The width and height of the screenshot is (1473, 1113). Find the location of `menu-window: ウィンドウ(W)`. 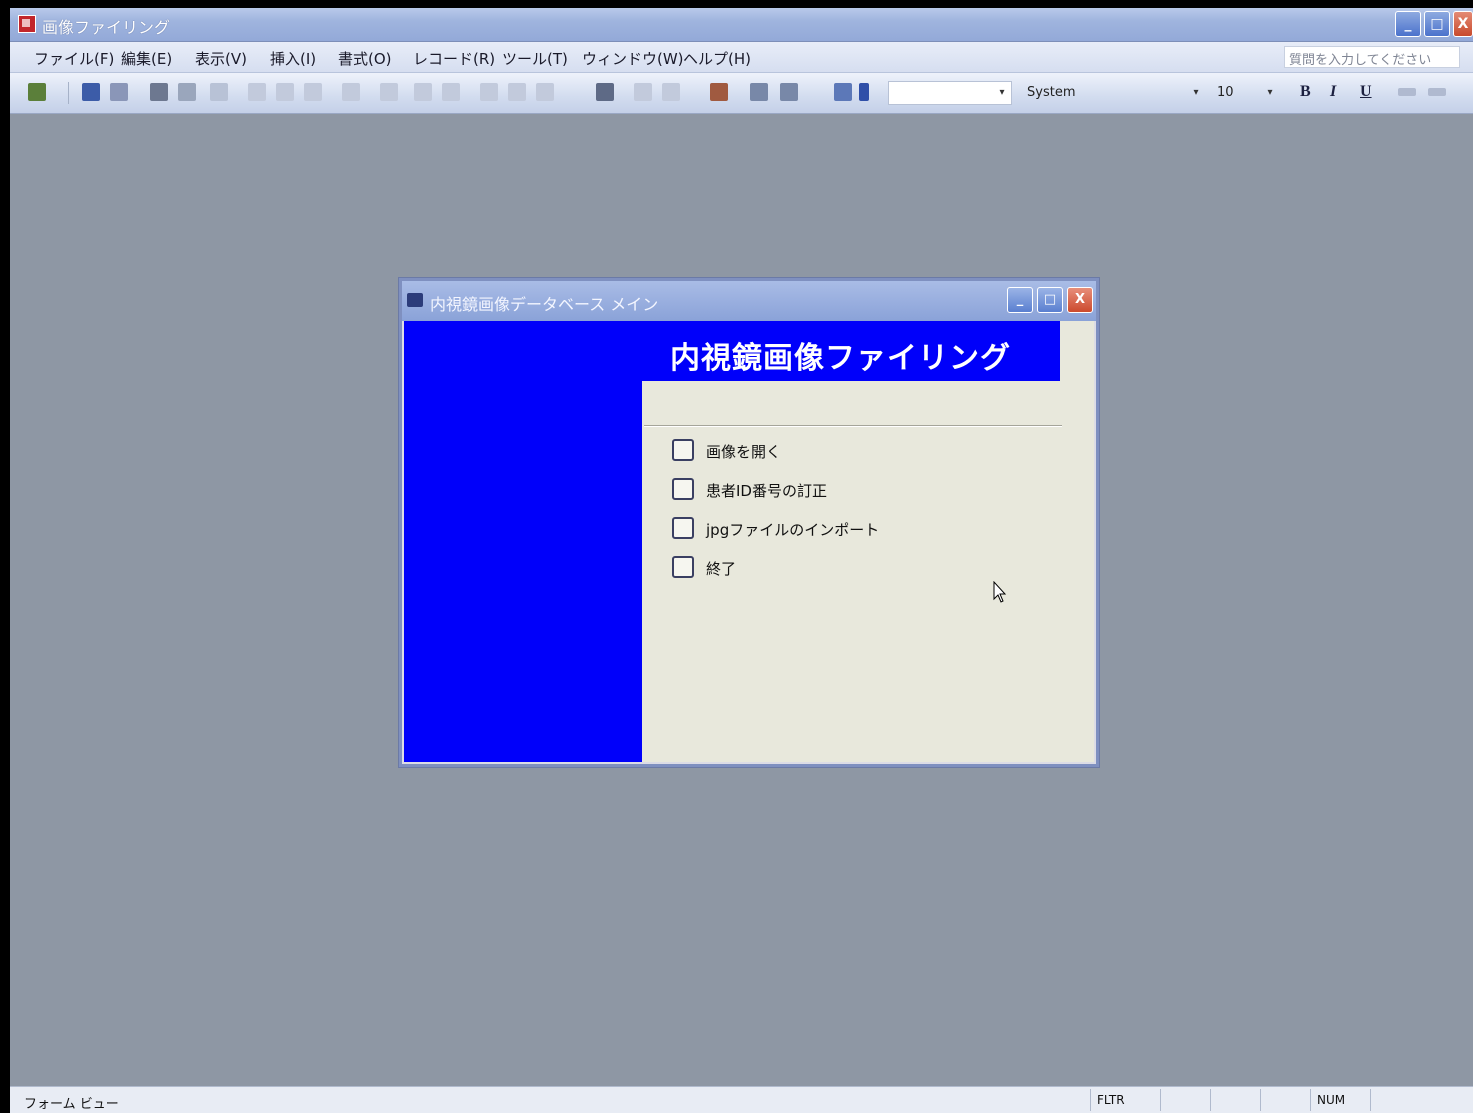

menu-window: ウィンドウ(W) is located at coordinates (633, 58).